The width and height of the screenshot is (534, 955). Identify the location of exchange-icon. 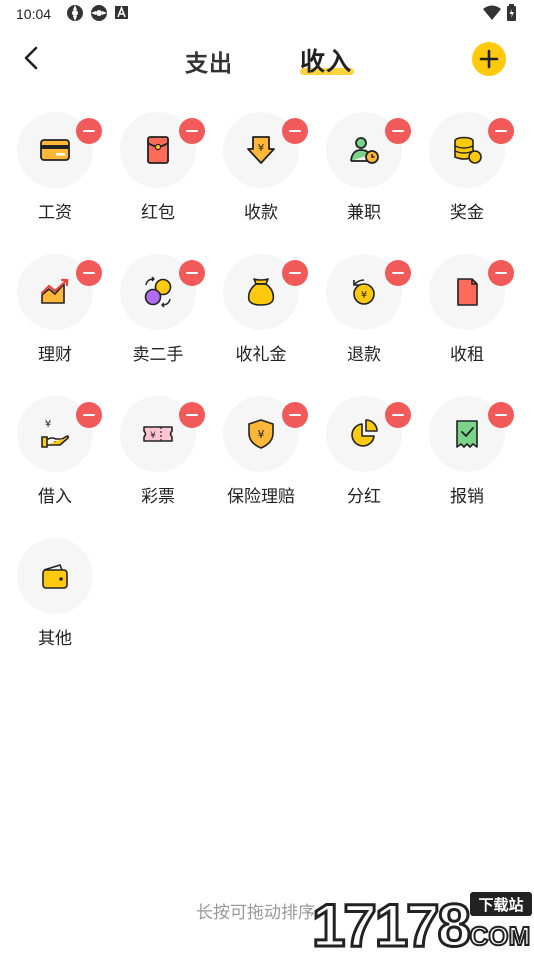
(158, 292).